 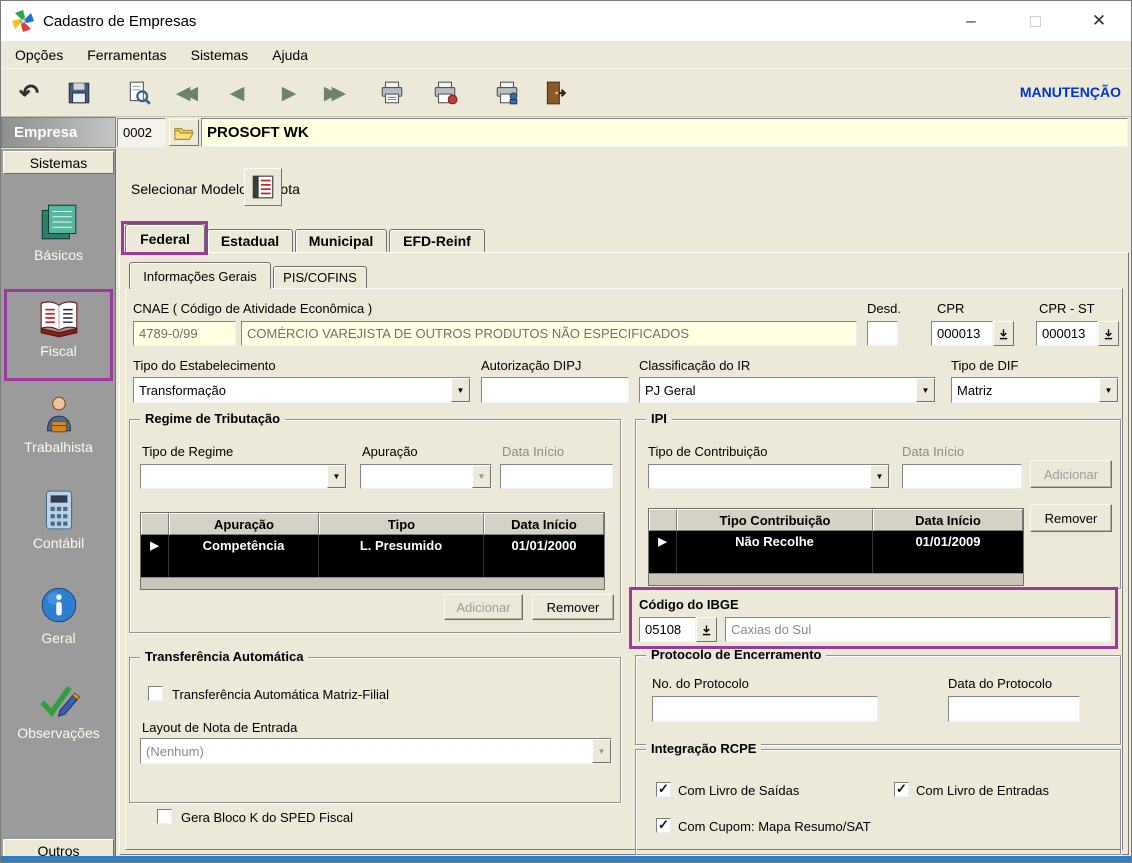 I want to click on grid-cell-tipo: L. Presumido, so click(x=401, y=545).